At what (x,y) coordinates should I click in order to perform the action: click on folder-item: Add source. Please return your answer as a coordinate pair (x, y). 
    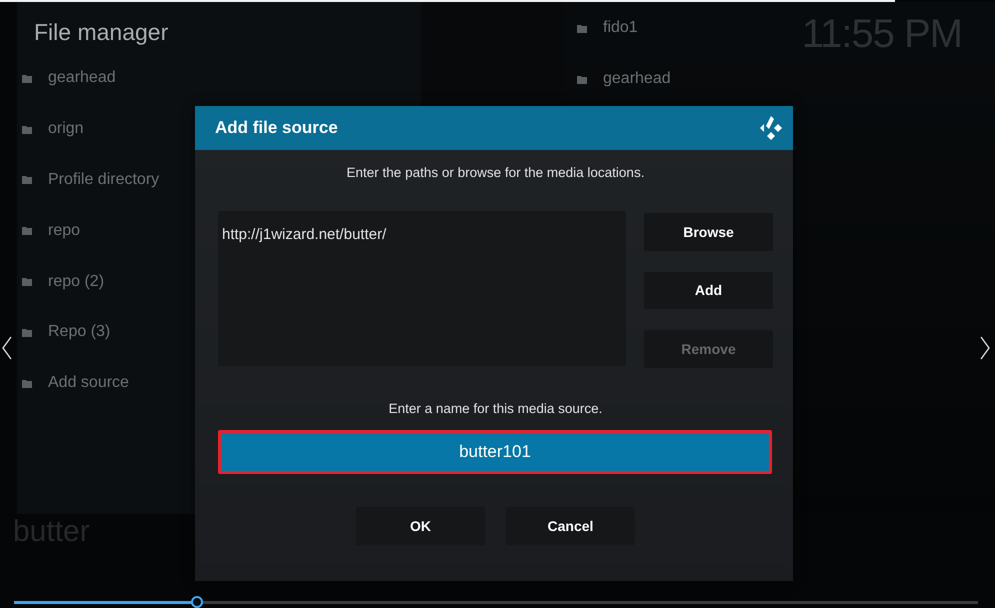
    Looking at the image, I should click on (88, 383).